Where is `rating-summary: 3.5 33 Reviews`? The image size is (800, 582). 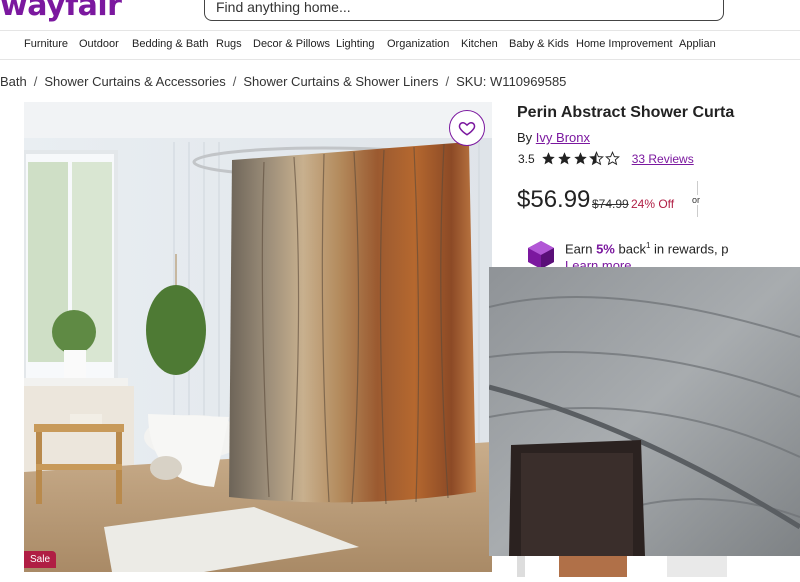
rating-summary: 3.5 33 Reviews is located at coordinates (606, 158).